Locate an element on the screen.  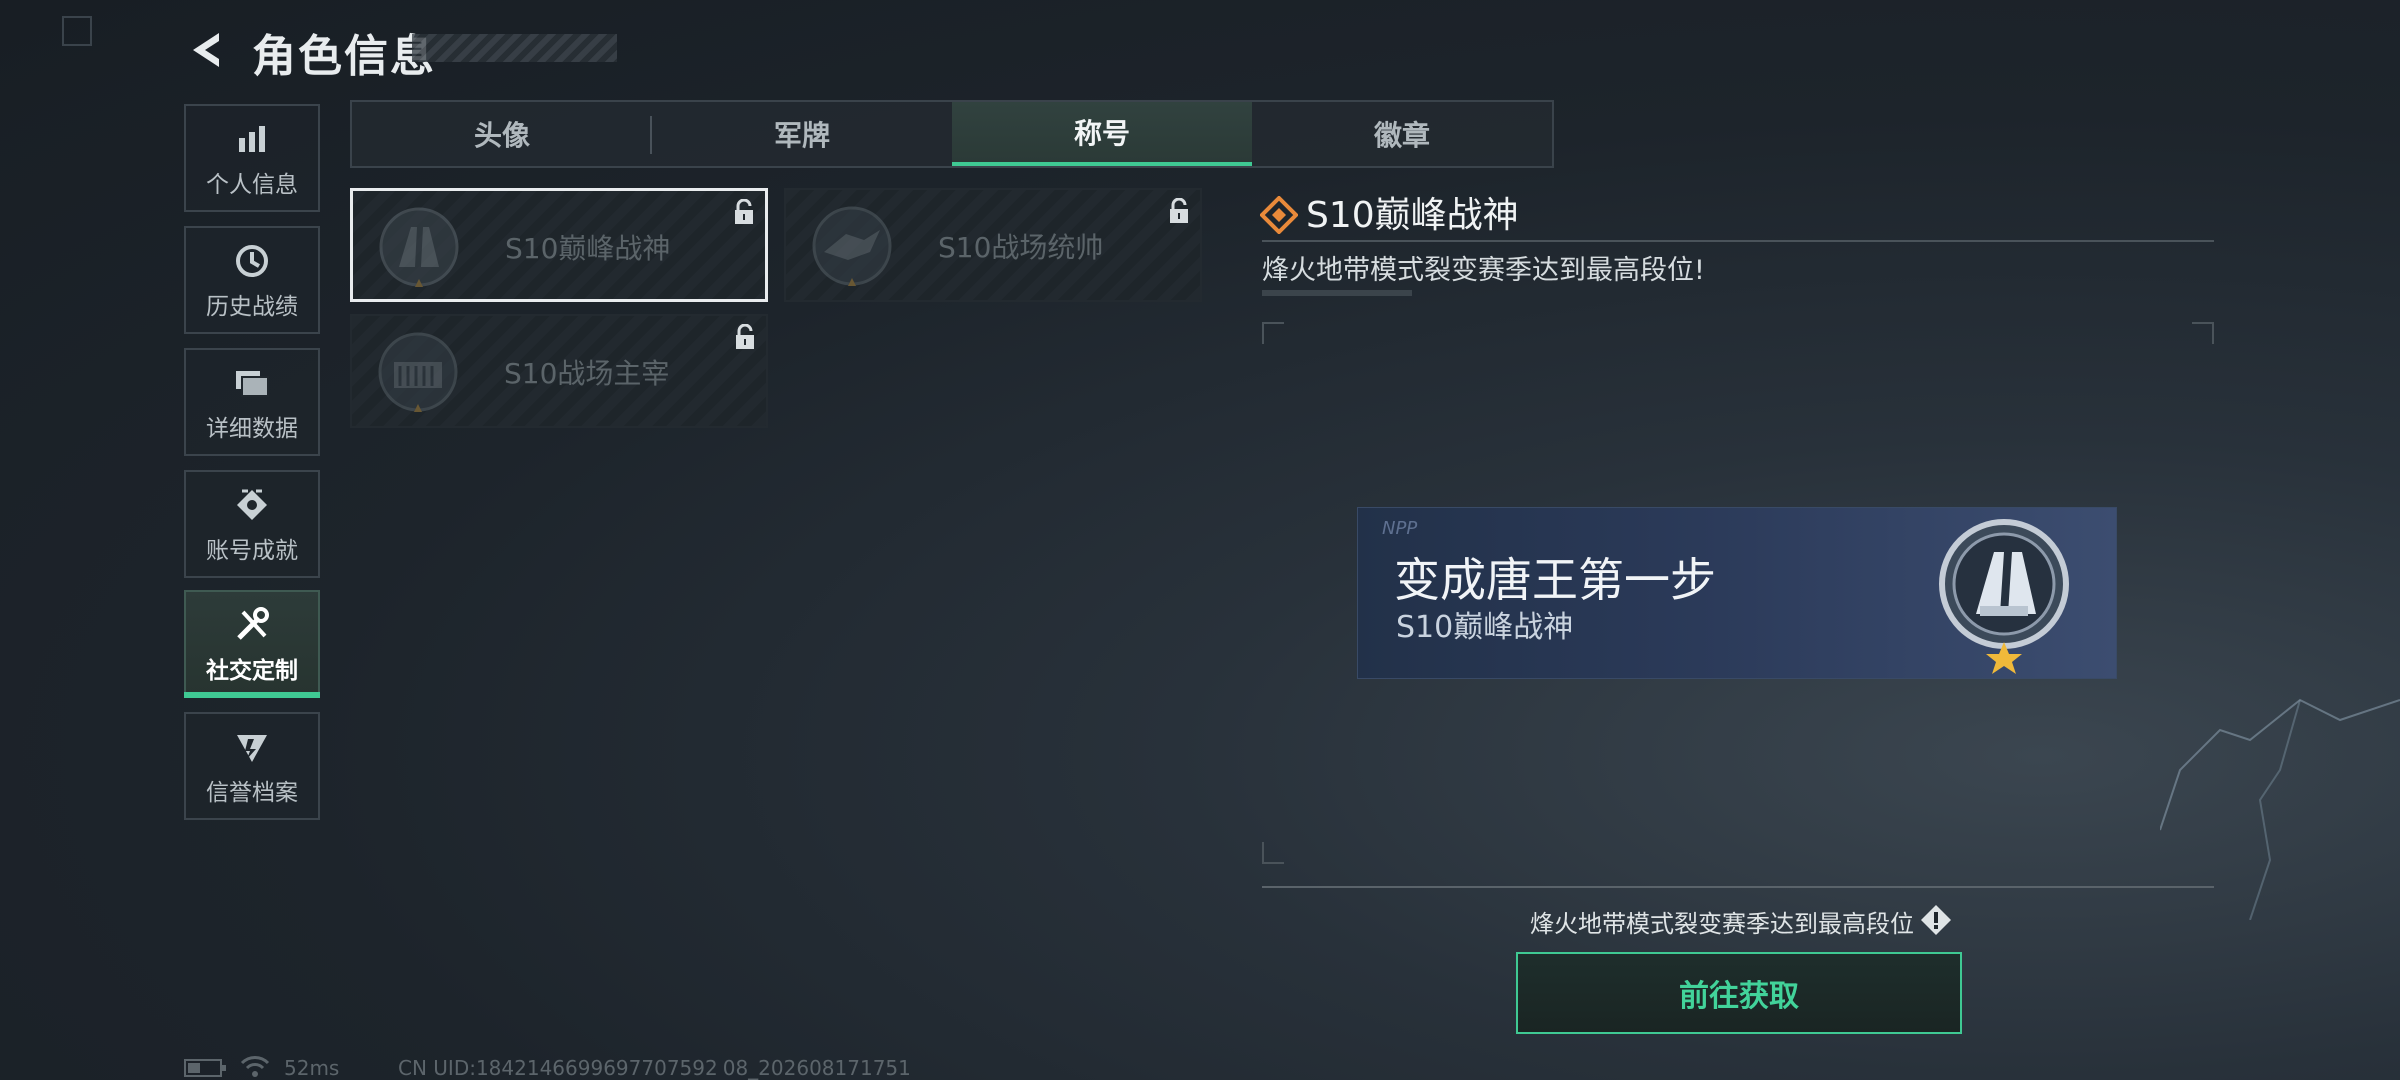
back-button is located at coordinates (206, 50).